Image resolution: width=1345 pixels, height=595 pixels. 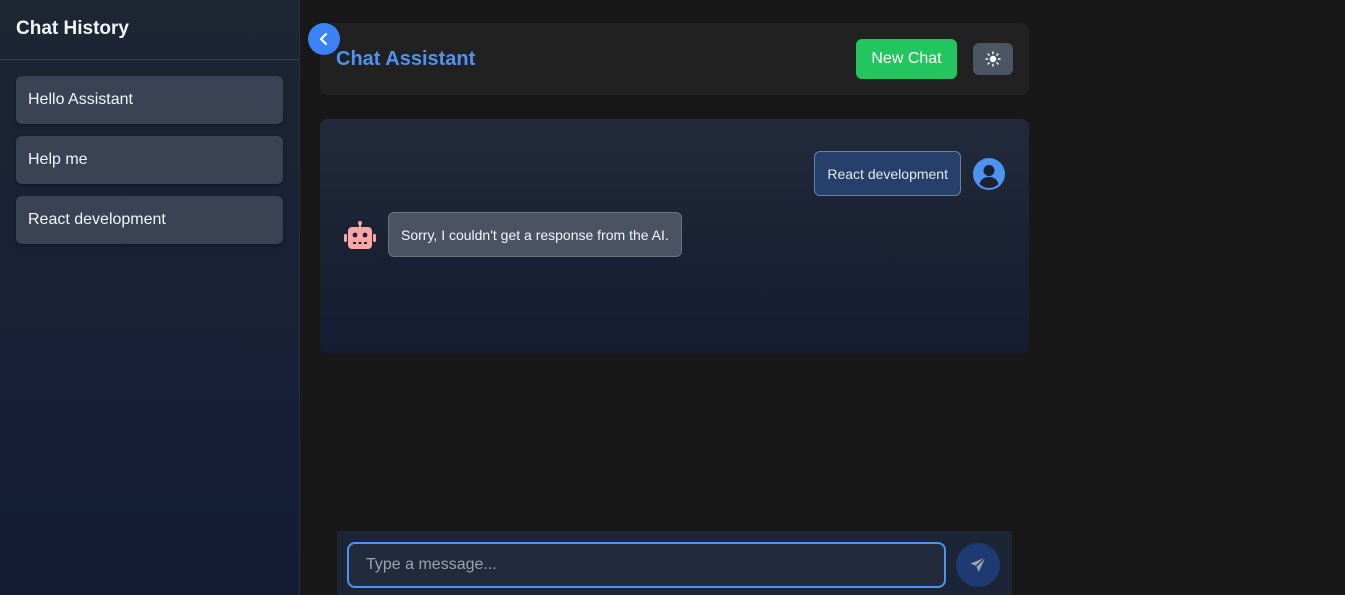 I want to click on message-input, so click(x=646, y=565).